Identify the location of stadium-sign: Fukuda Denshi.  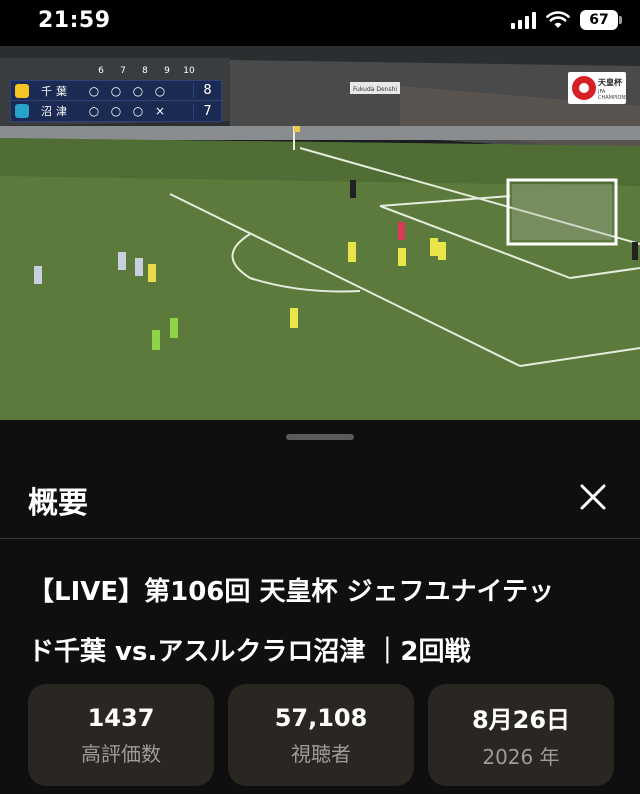
(375, 89).